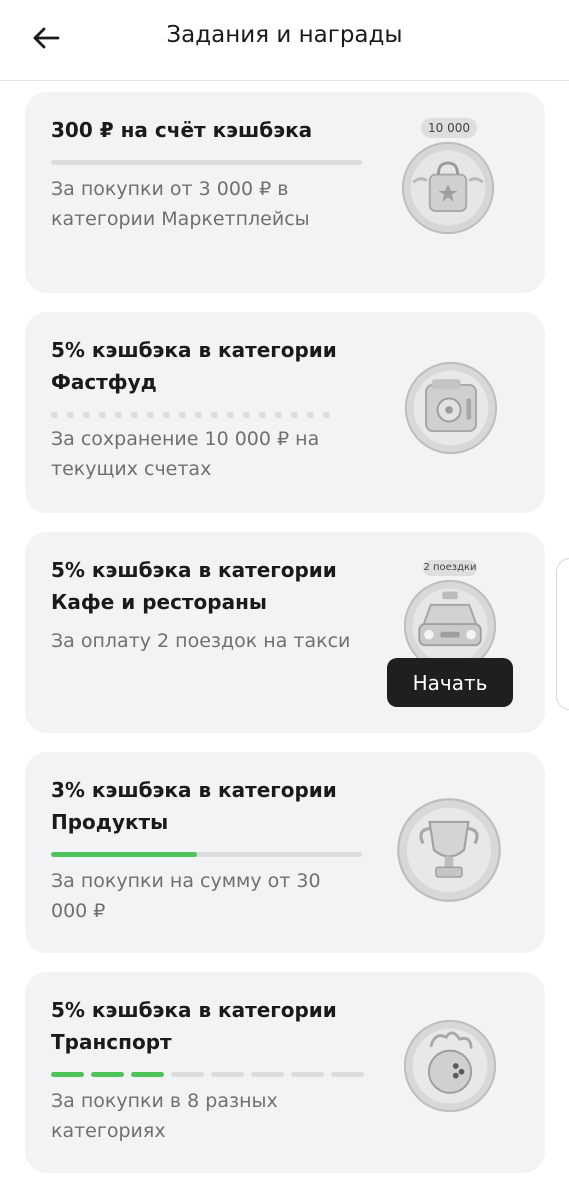 The width and height of the screenshot is (569, 1200). What do you see at coordinates (194, 1026) in the screenshot?
I see `task-title: 5% кэшбэка в категории Транспорт` at bounding box center [194, 1026].